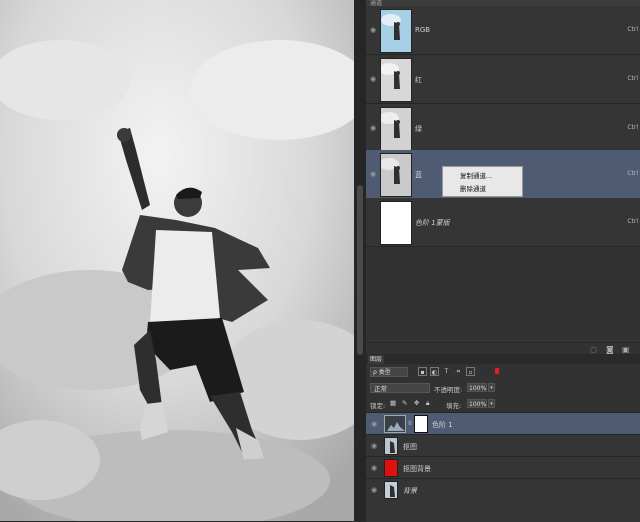 The image size is (640, 522). What do you see at coordinates (448, 390) in the screenshot?
I see `opacity-label: 不透明度:` at bounding box center [448, 390].